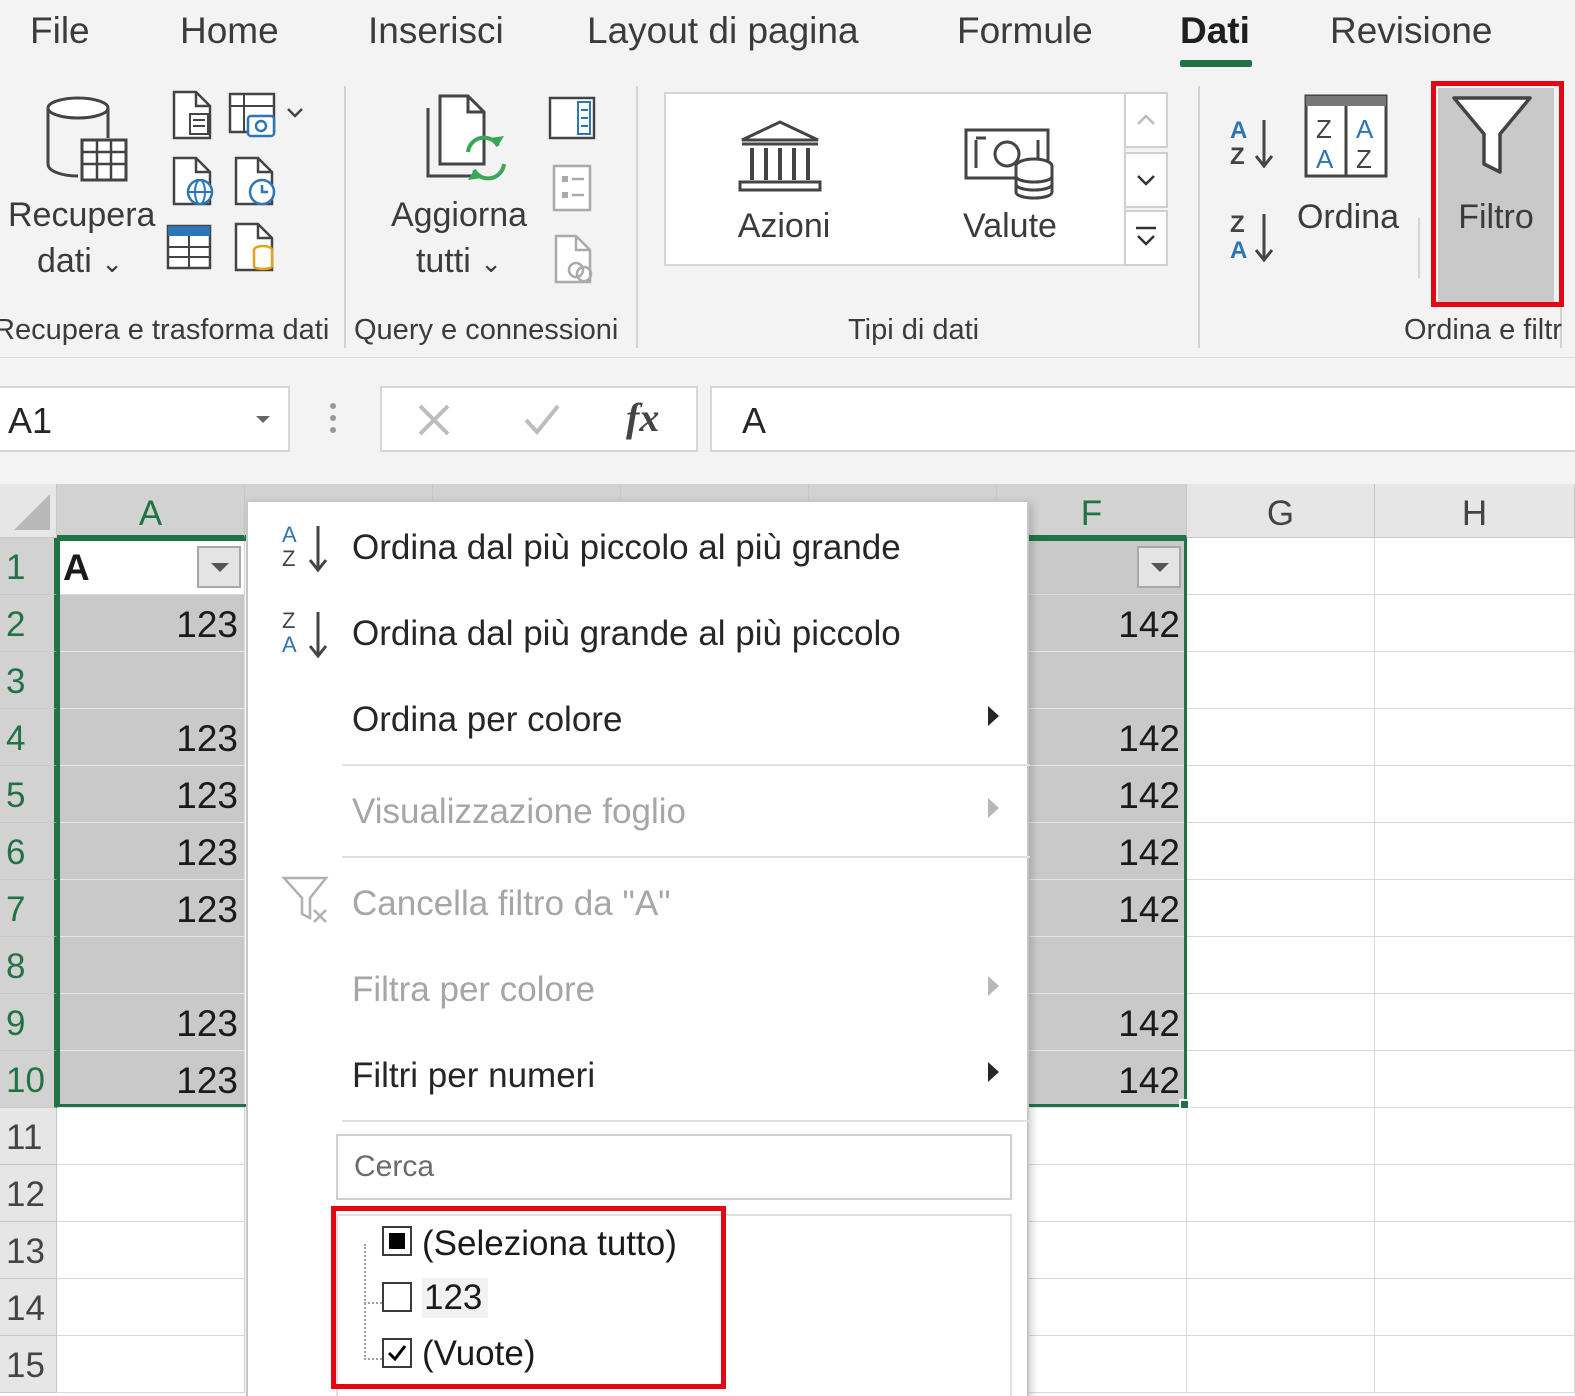 The image size is (1575, 1396). What do you see at coordinates (1281, 908) in the screenshot?
I see `cell-g7` at bounding box center [1281, 908].